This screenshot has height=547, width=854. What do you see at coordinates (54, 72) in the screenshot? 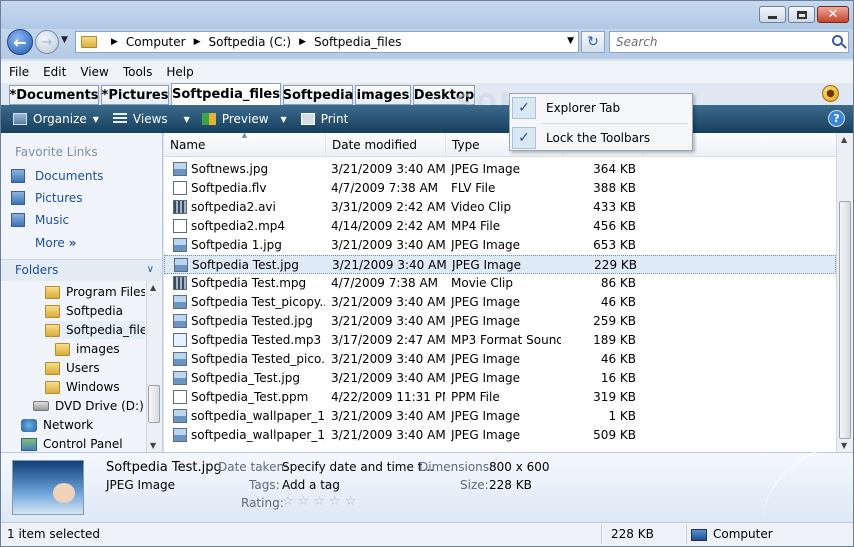
I see `menu-edit: Edit` at bounding box center [54, 72].